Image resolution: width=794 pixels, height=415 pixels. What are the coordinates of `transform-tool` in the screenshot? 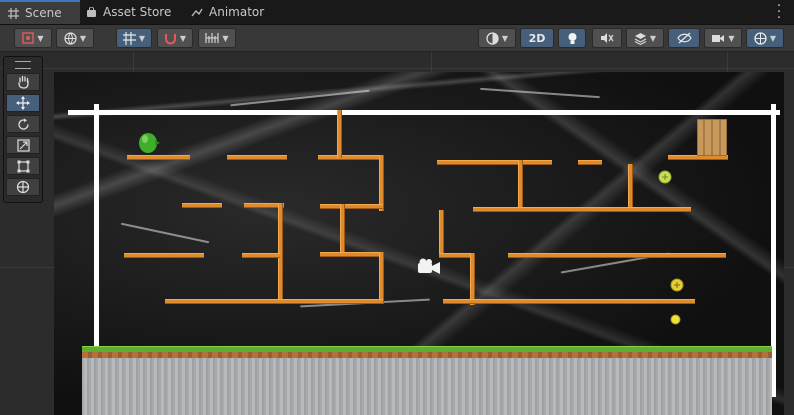 It's located at (23, 187).